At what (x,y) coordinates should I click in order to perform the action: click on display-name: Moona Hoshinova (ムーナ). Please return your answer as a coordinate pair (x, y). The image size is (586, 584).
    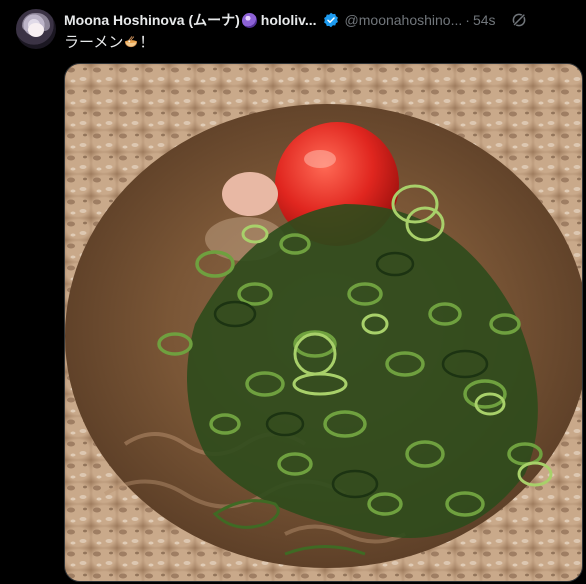
    Looking at the image, I should click on (152, 20).